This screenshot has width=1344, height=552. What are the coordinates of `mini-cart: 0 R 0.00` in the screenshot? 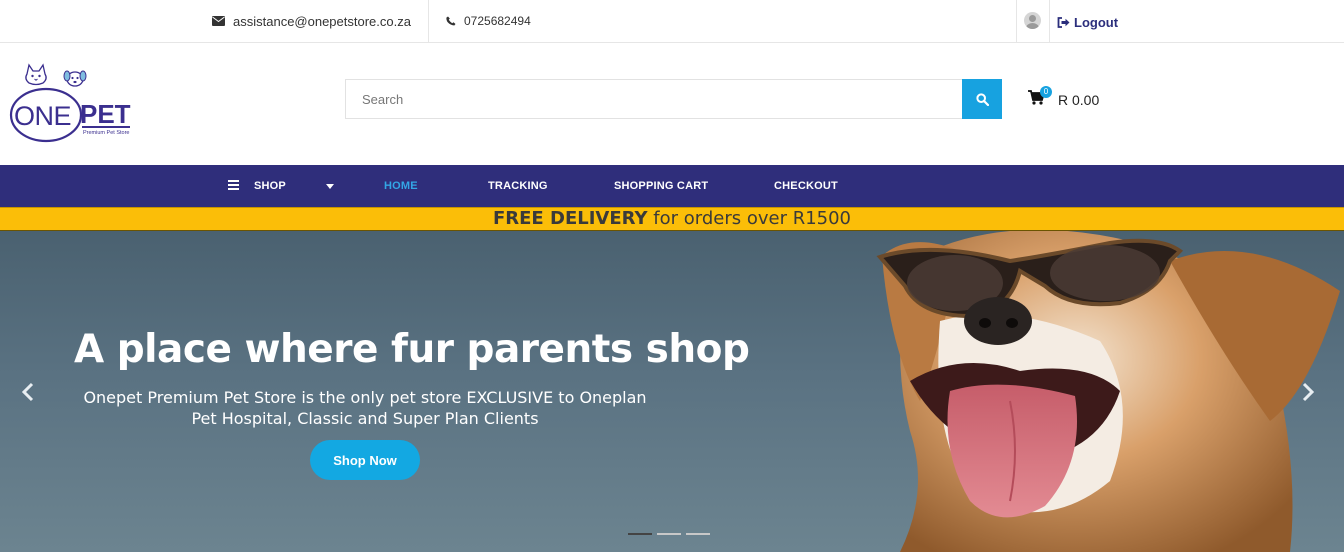 It's located at (1073, 100).